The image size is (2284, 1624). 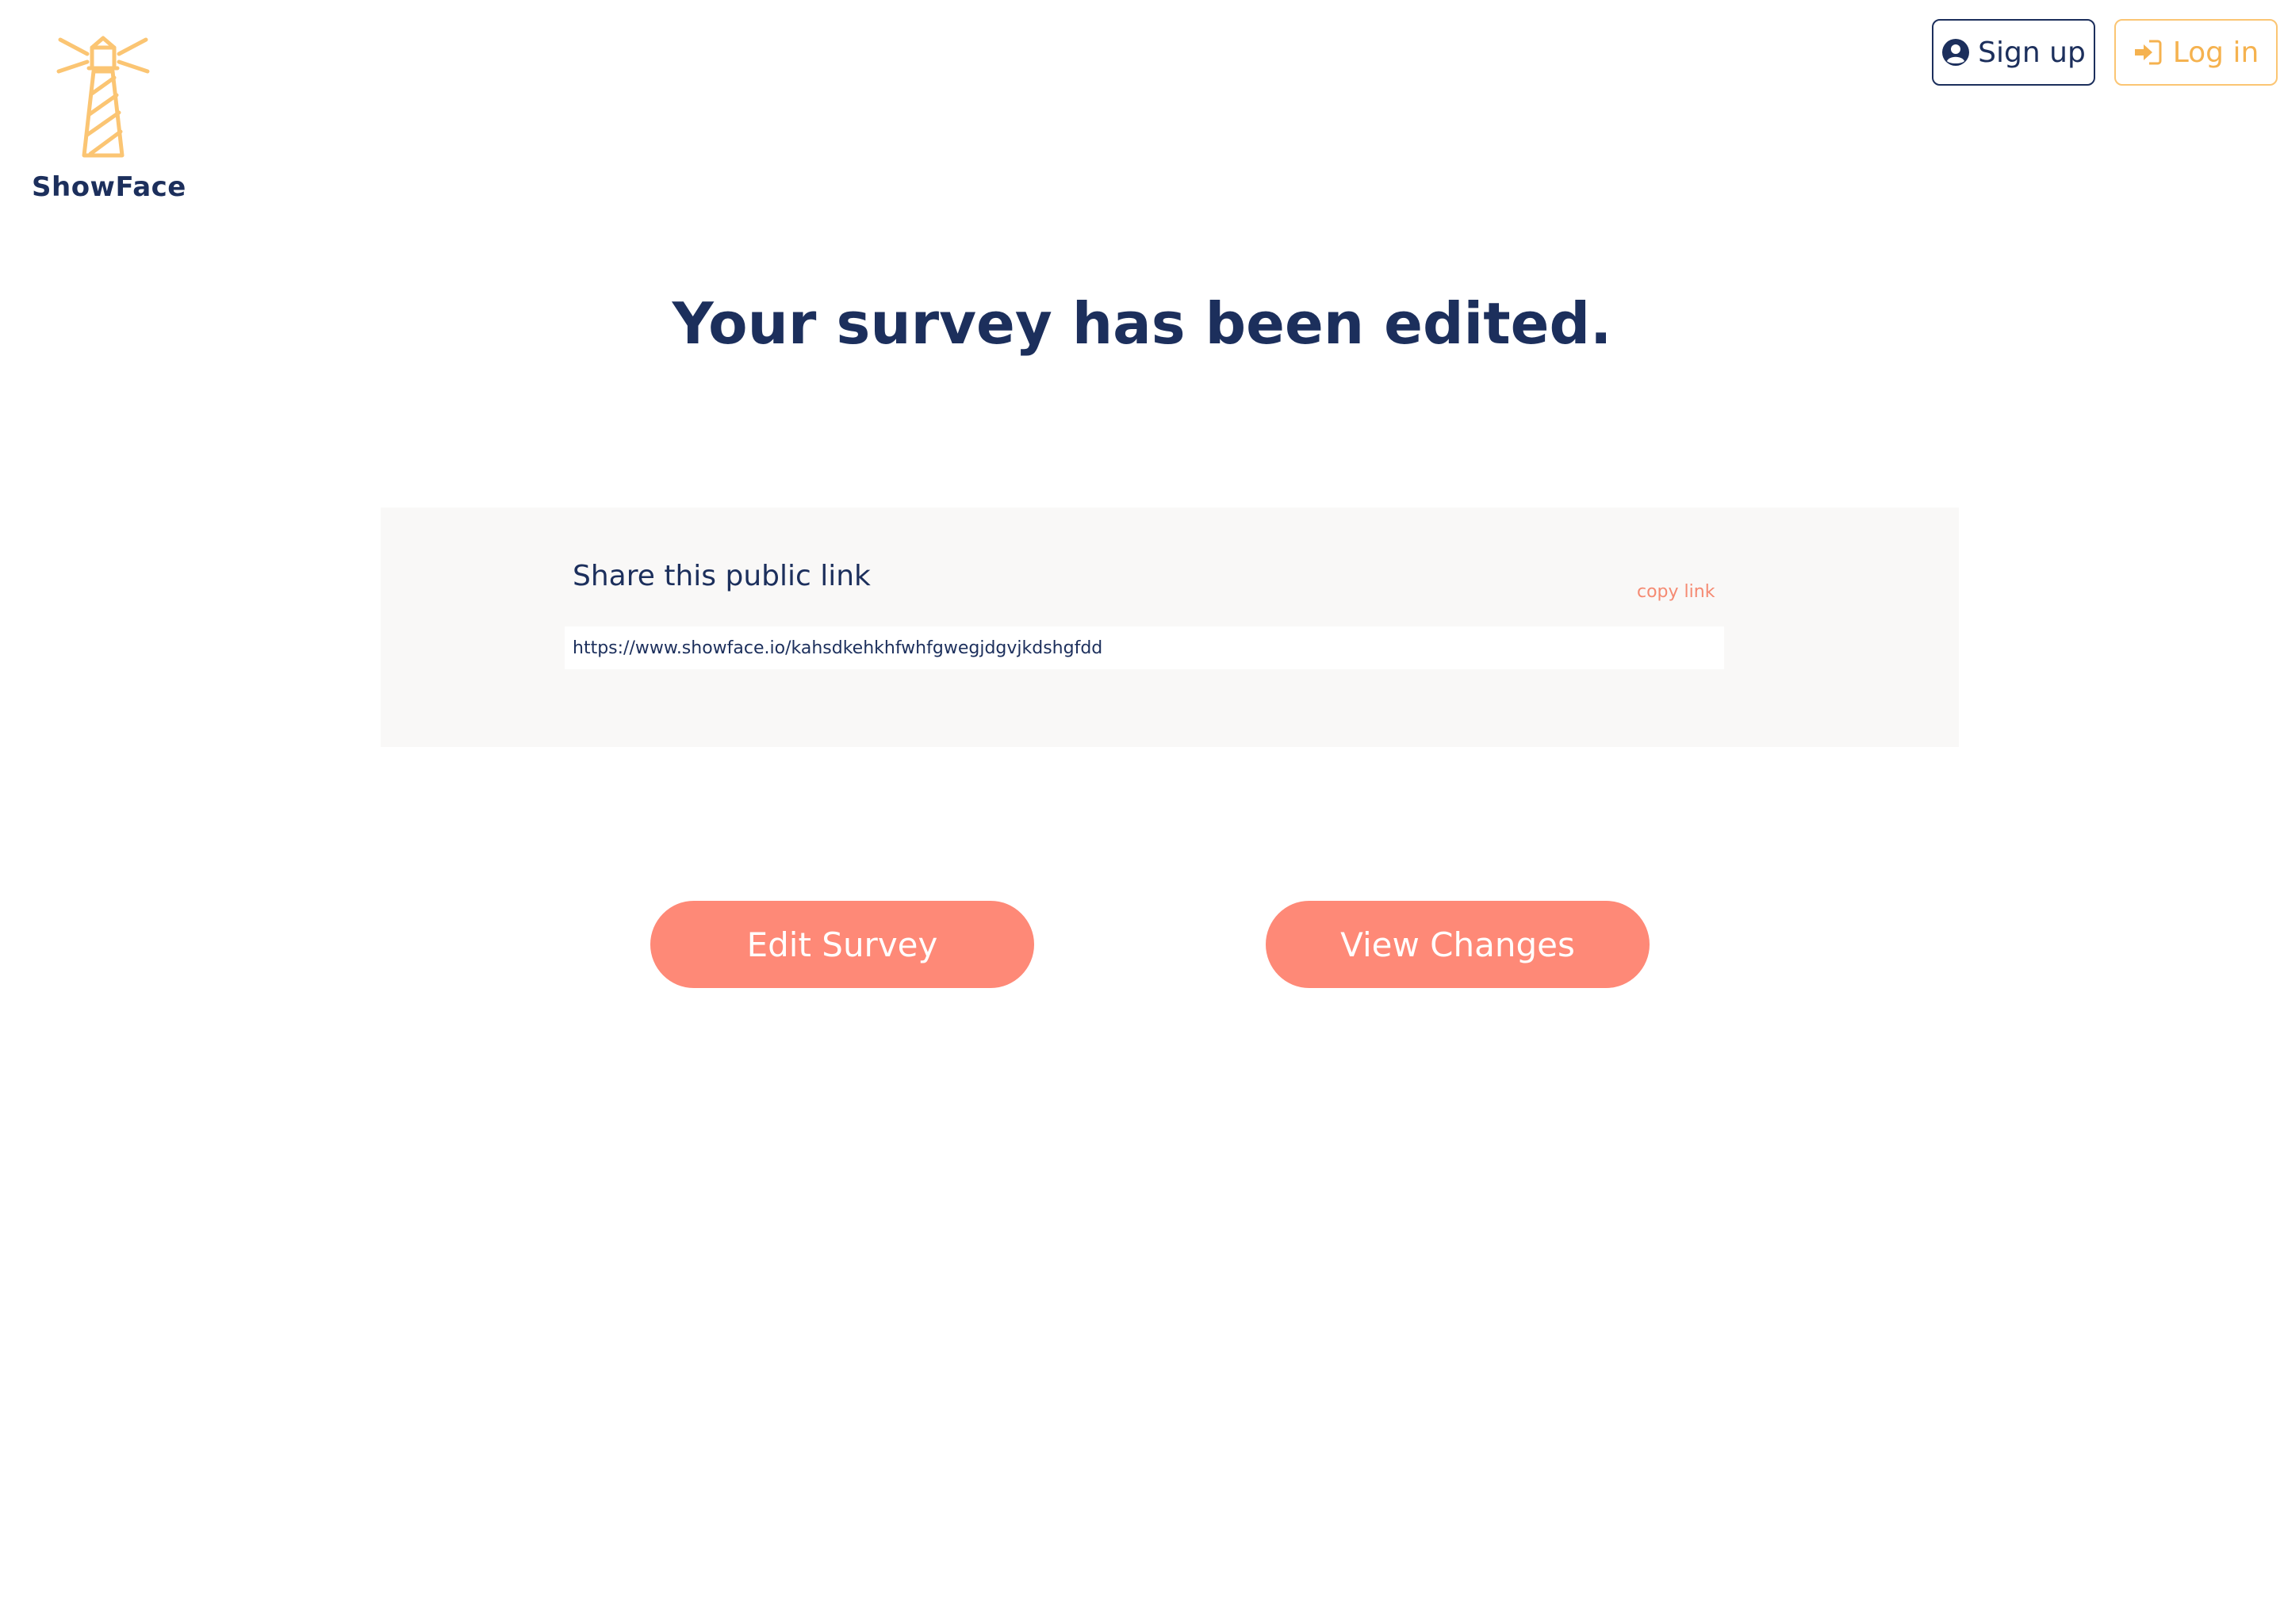 I want to click on share-panel: Share this public link copy link, so click(x=1170, y=627).